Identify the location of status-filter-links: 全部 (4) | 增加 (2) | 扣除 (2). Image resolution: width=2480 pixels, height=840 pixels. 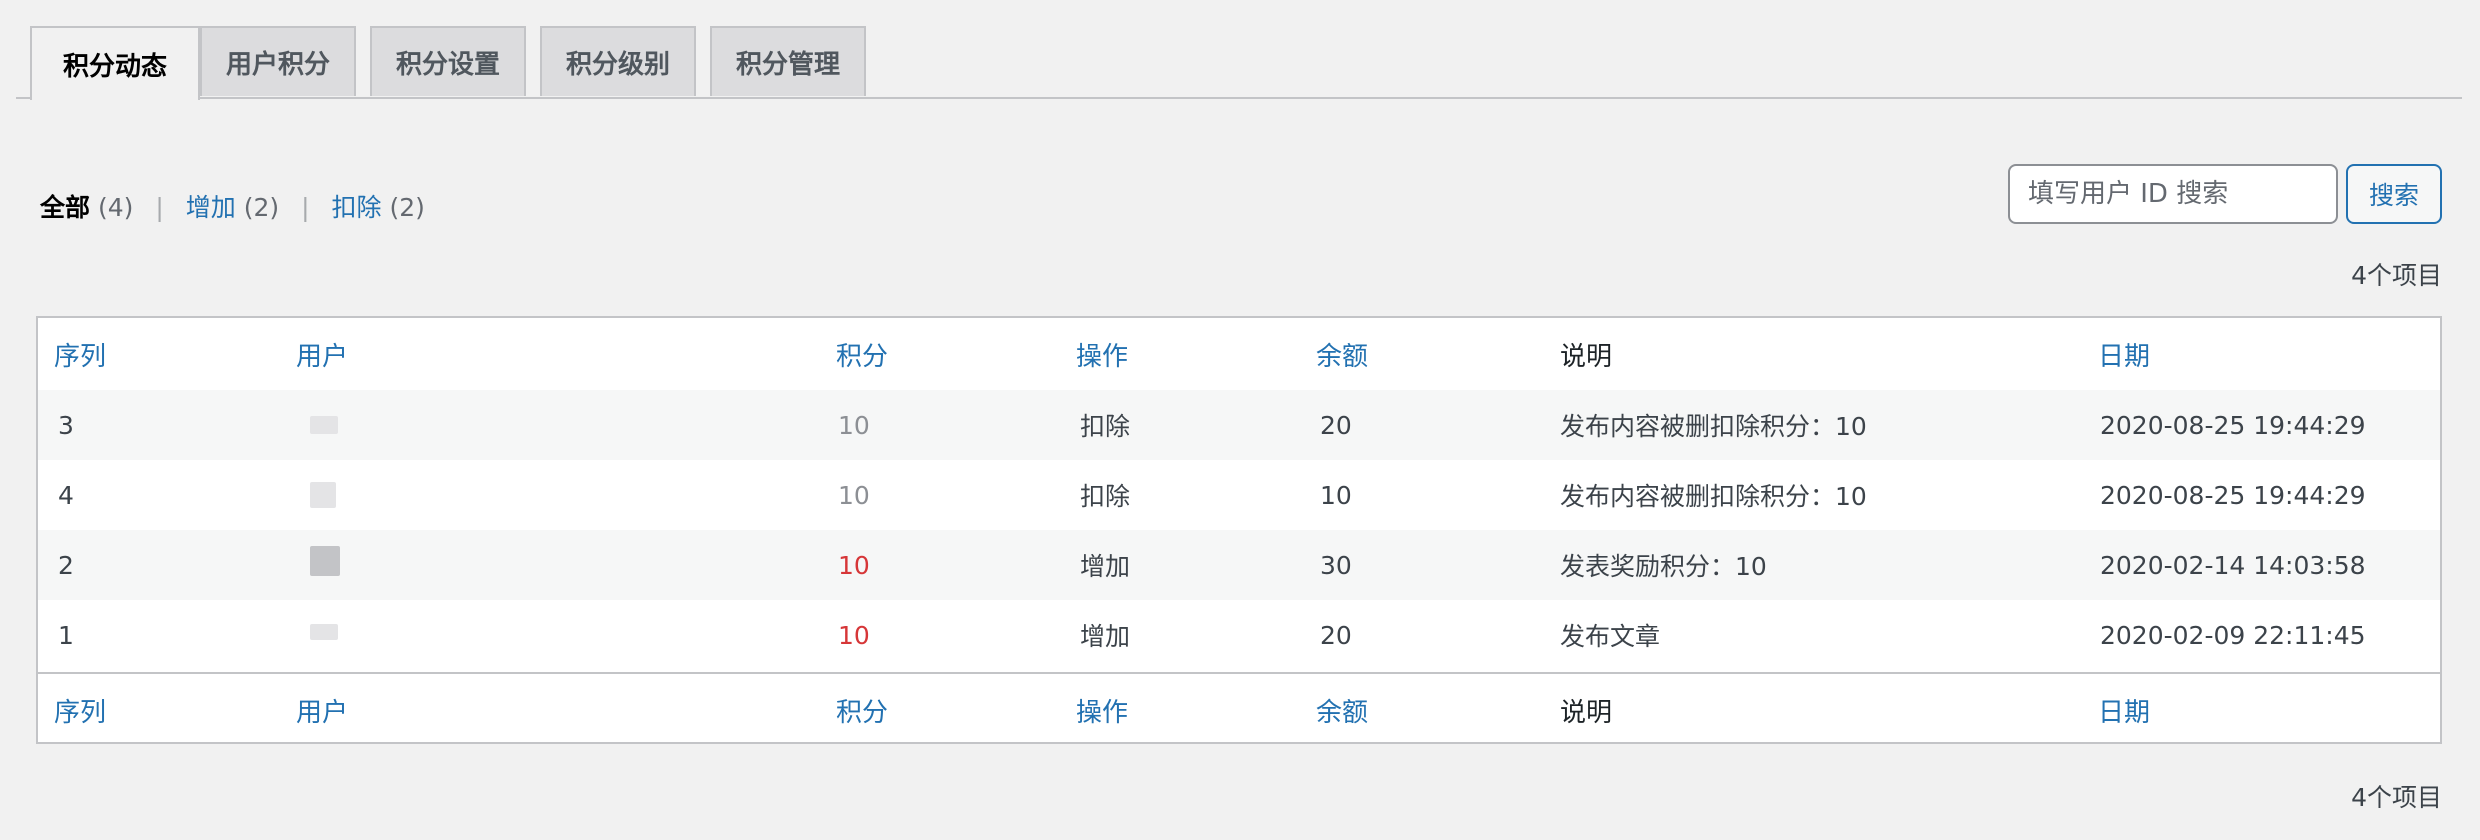
(232, 206).